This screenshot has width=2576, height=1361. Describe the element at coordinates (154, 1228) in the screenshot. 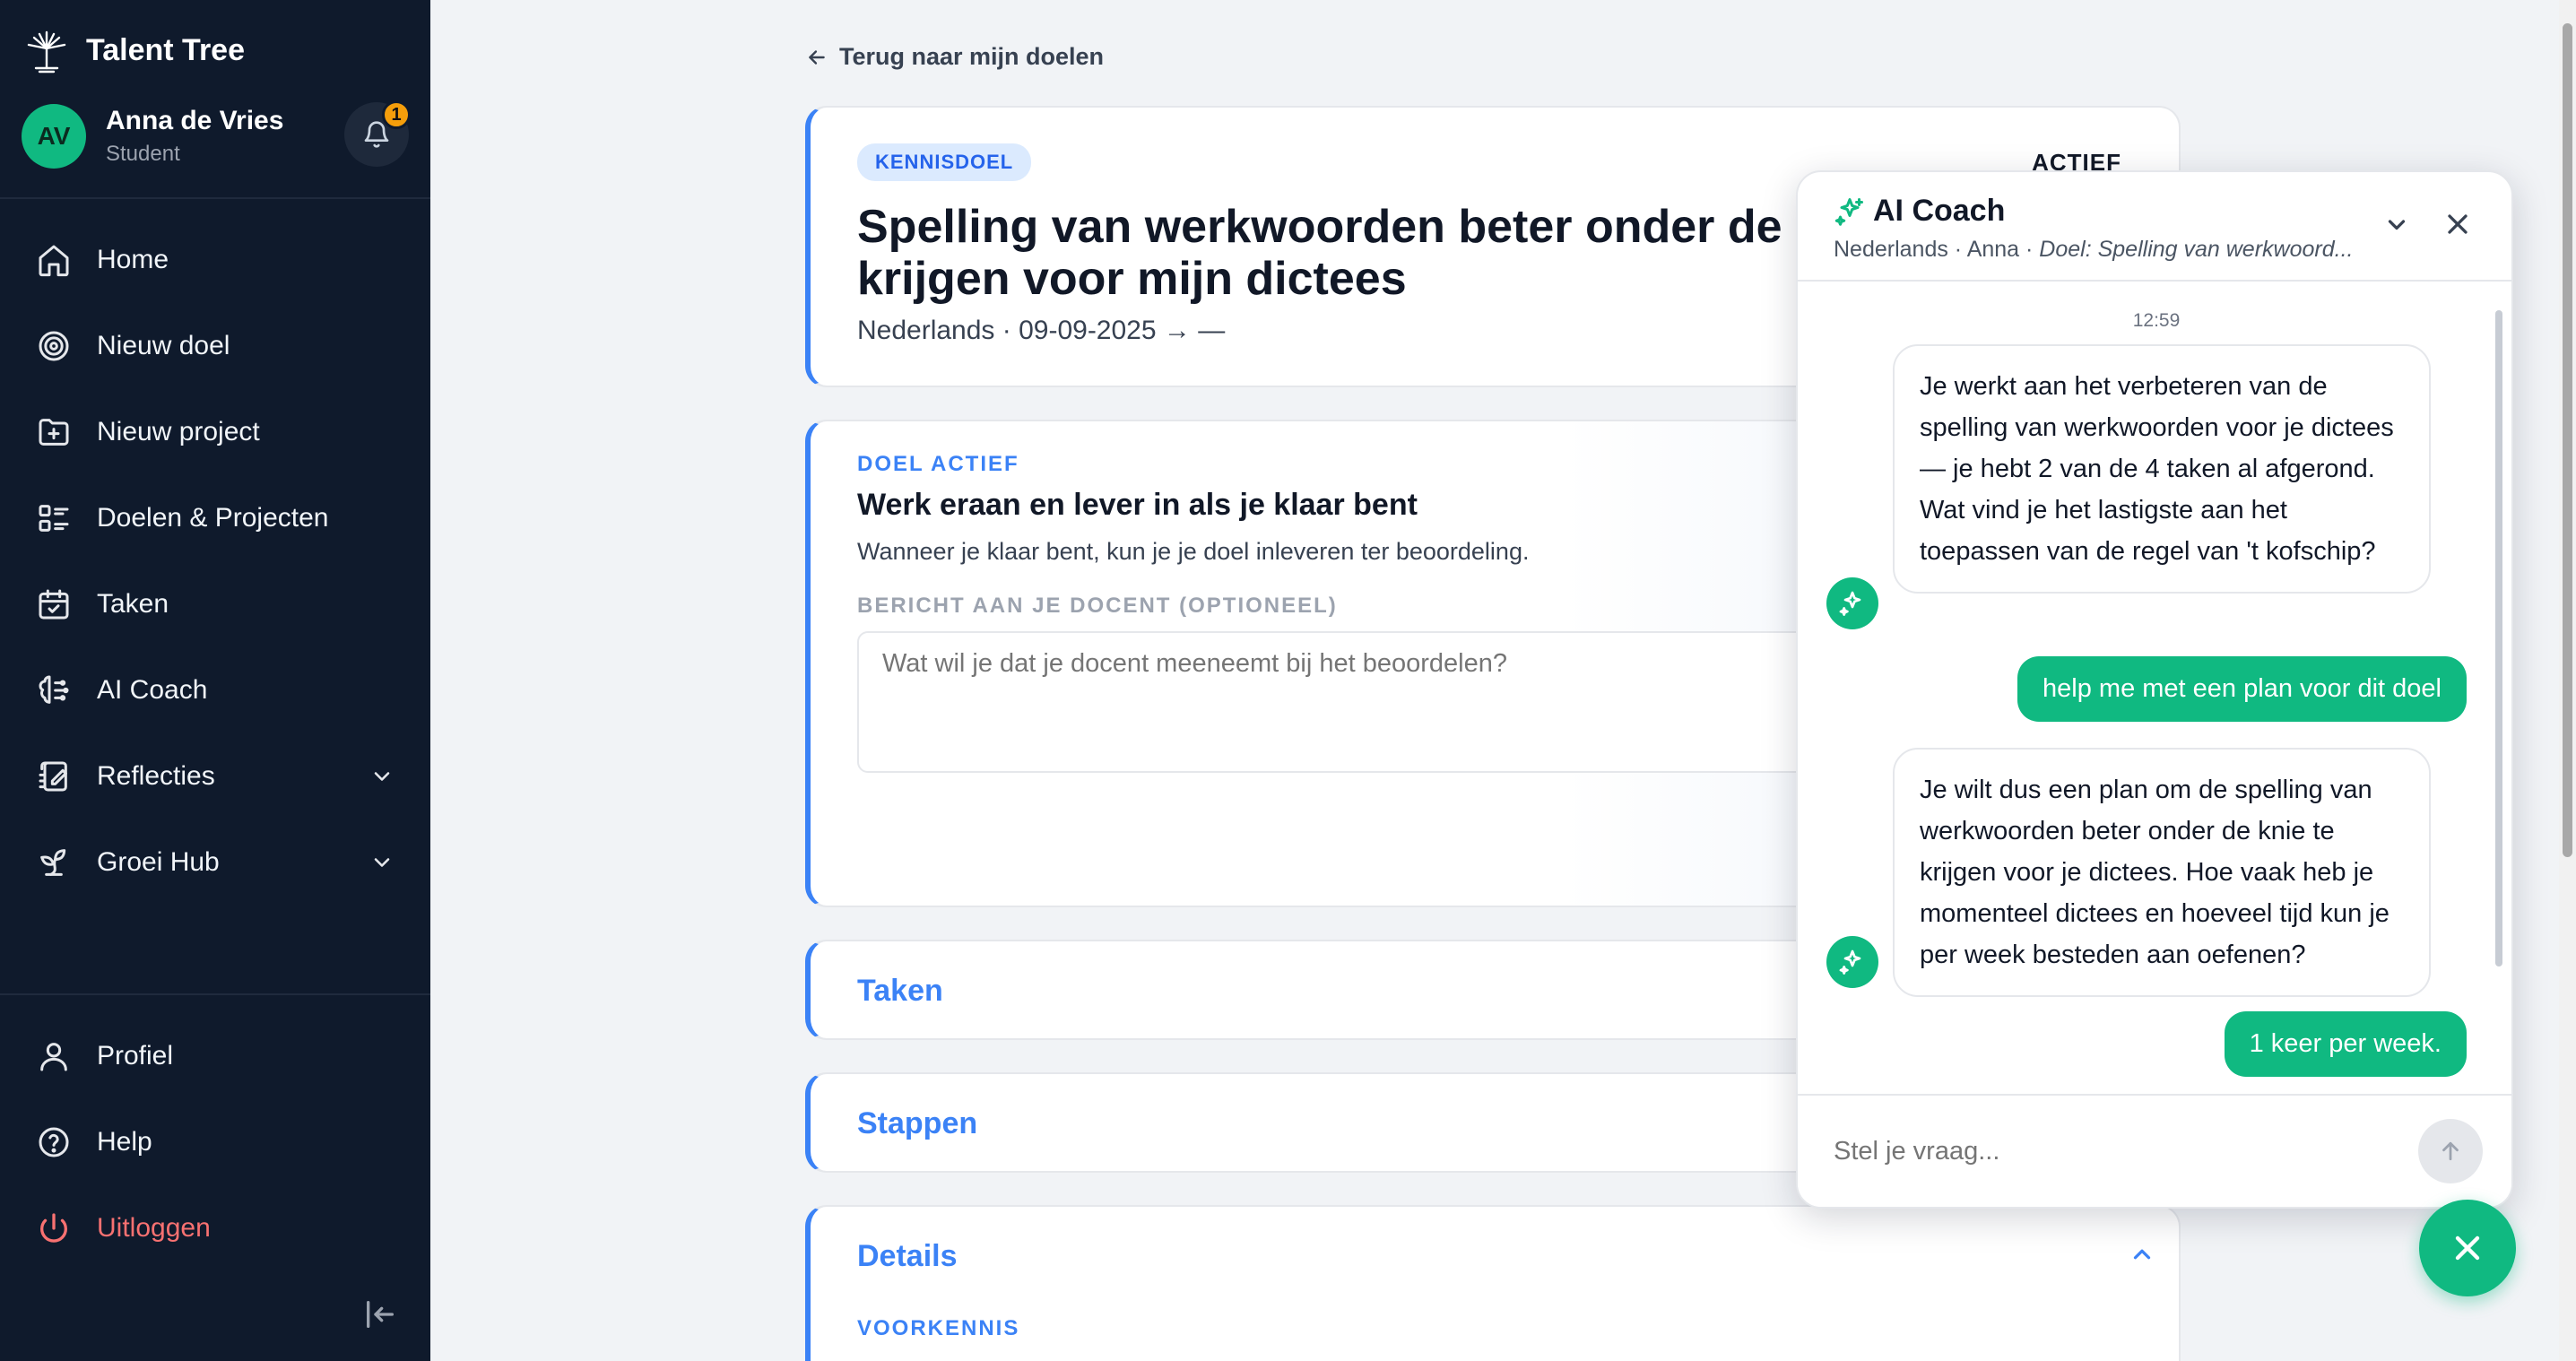

I see `sidebar-item-label: Uitloggen` at that location.